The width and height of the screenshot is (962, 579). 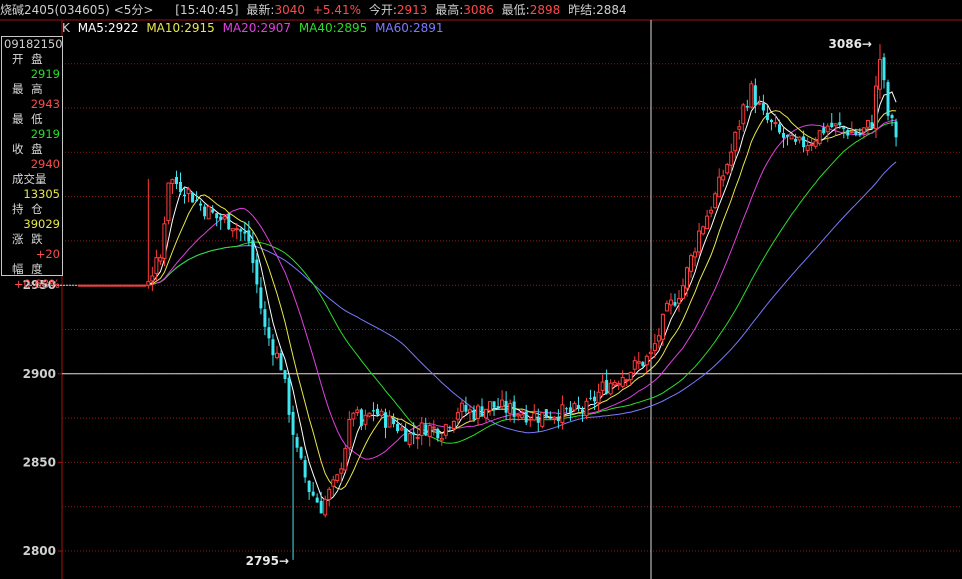 I want to click on info-volume-value: 13305, so click(x=41, y=194).